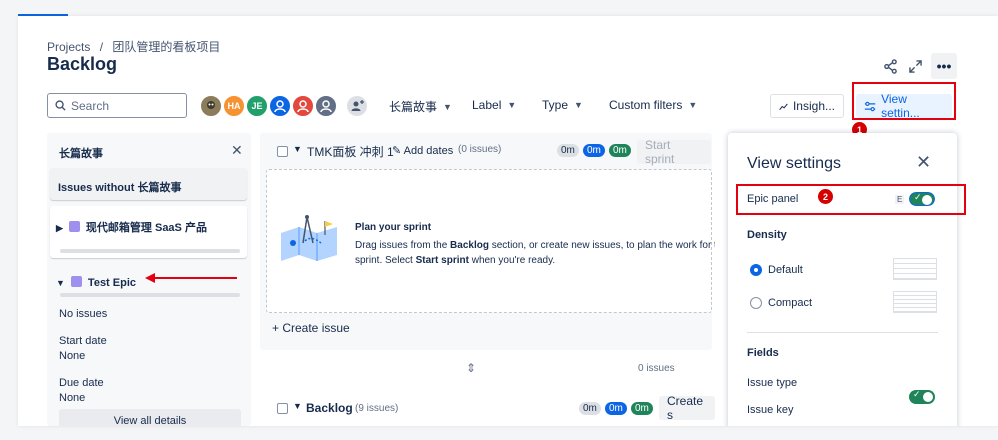  Describe the element at coordinates (590, 408) in the screenshot. I see `backlog-estimate-todo: 0m` at that location.